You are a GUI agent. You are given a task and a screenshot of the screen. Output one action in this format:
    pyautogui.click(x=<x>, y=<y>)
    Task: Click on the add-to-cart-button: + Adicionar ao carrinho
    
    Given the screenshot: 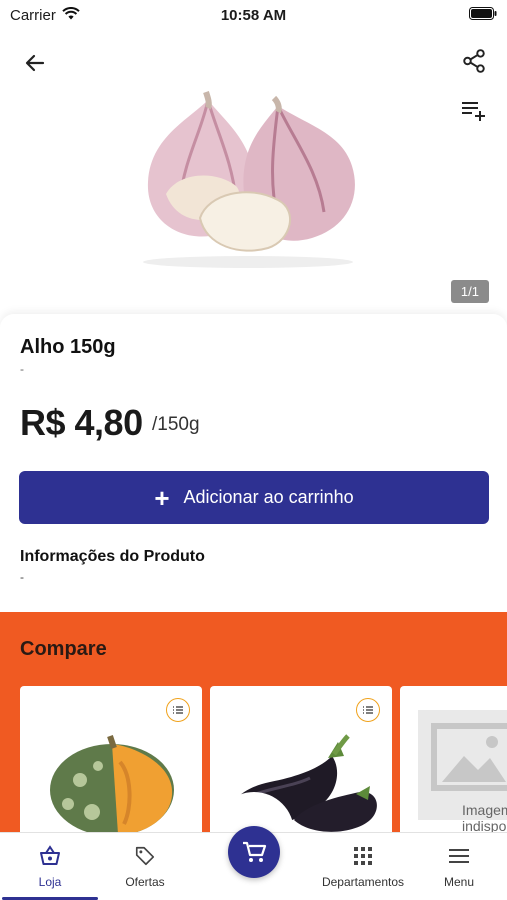 What is the action you would take?
    pyautogui.click(x=254, y=497)
    